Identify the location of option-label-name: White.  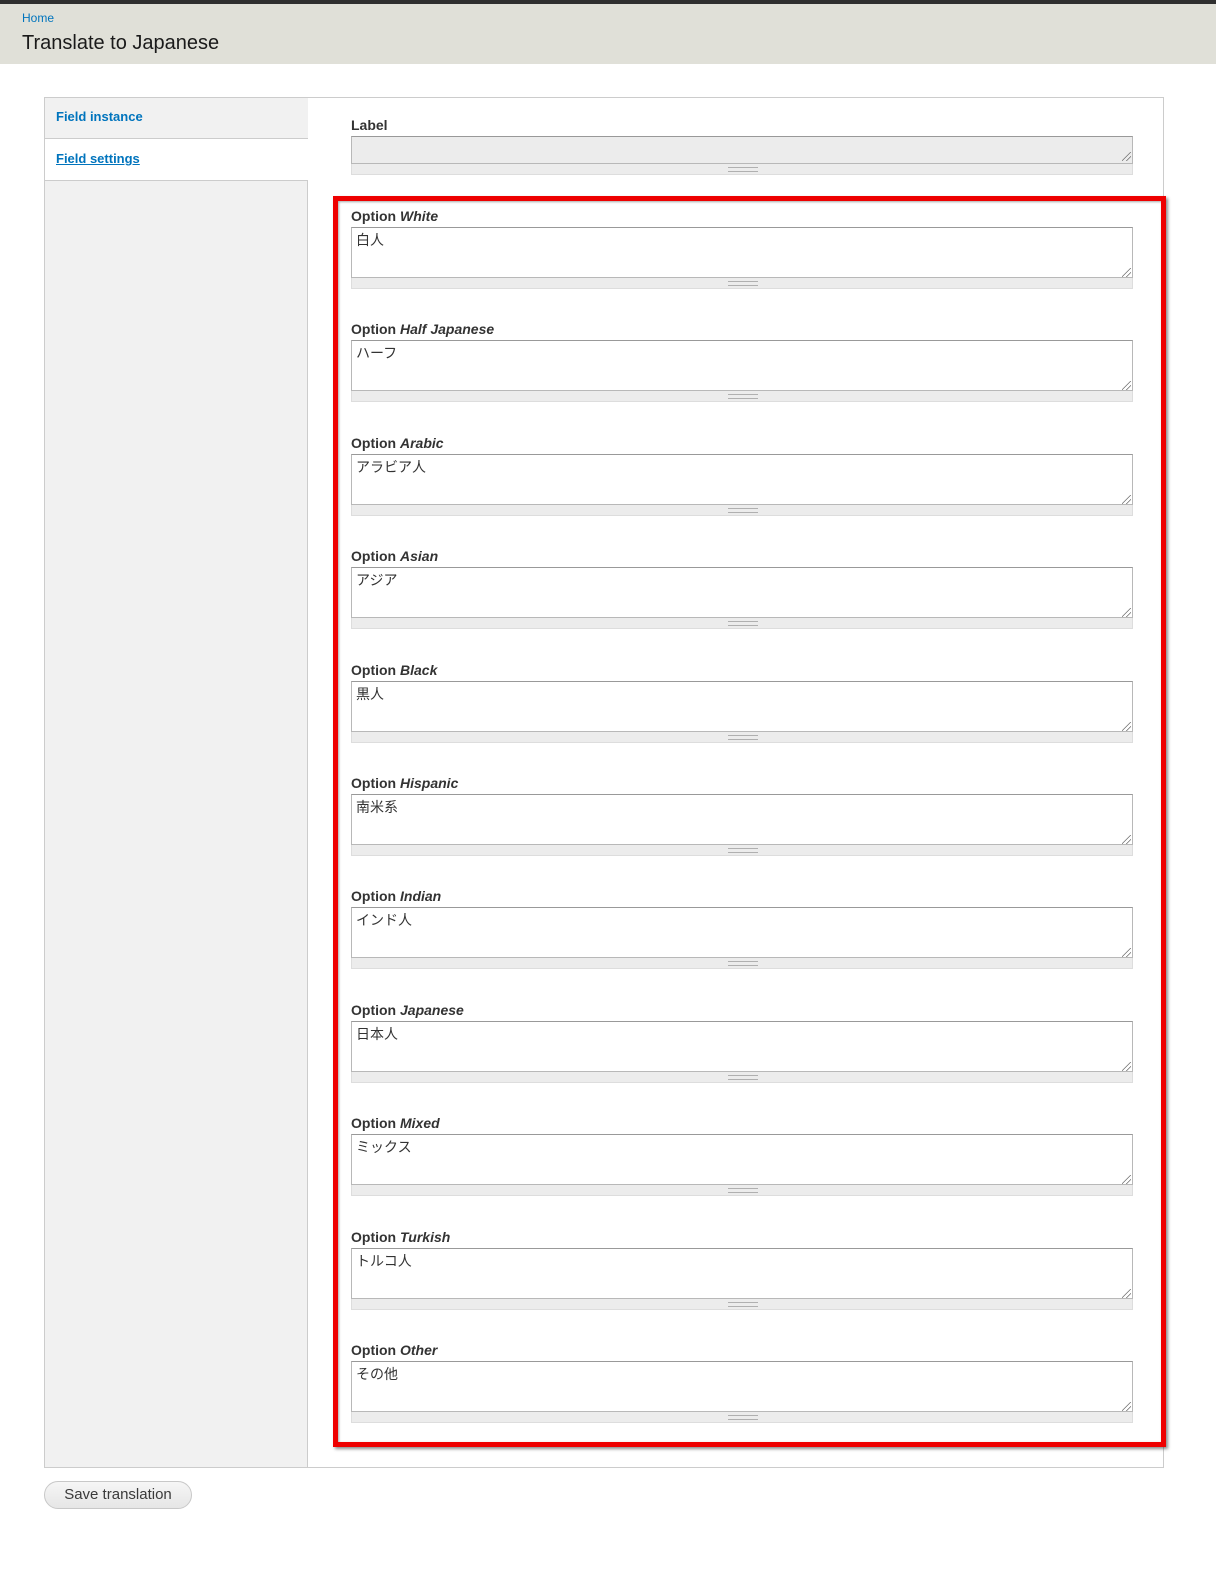
(419, 216).